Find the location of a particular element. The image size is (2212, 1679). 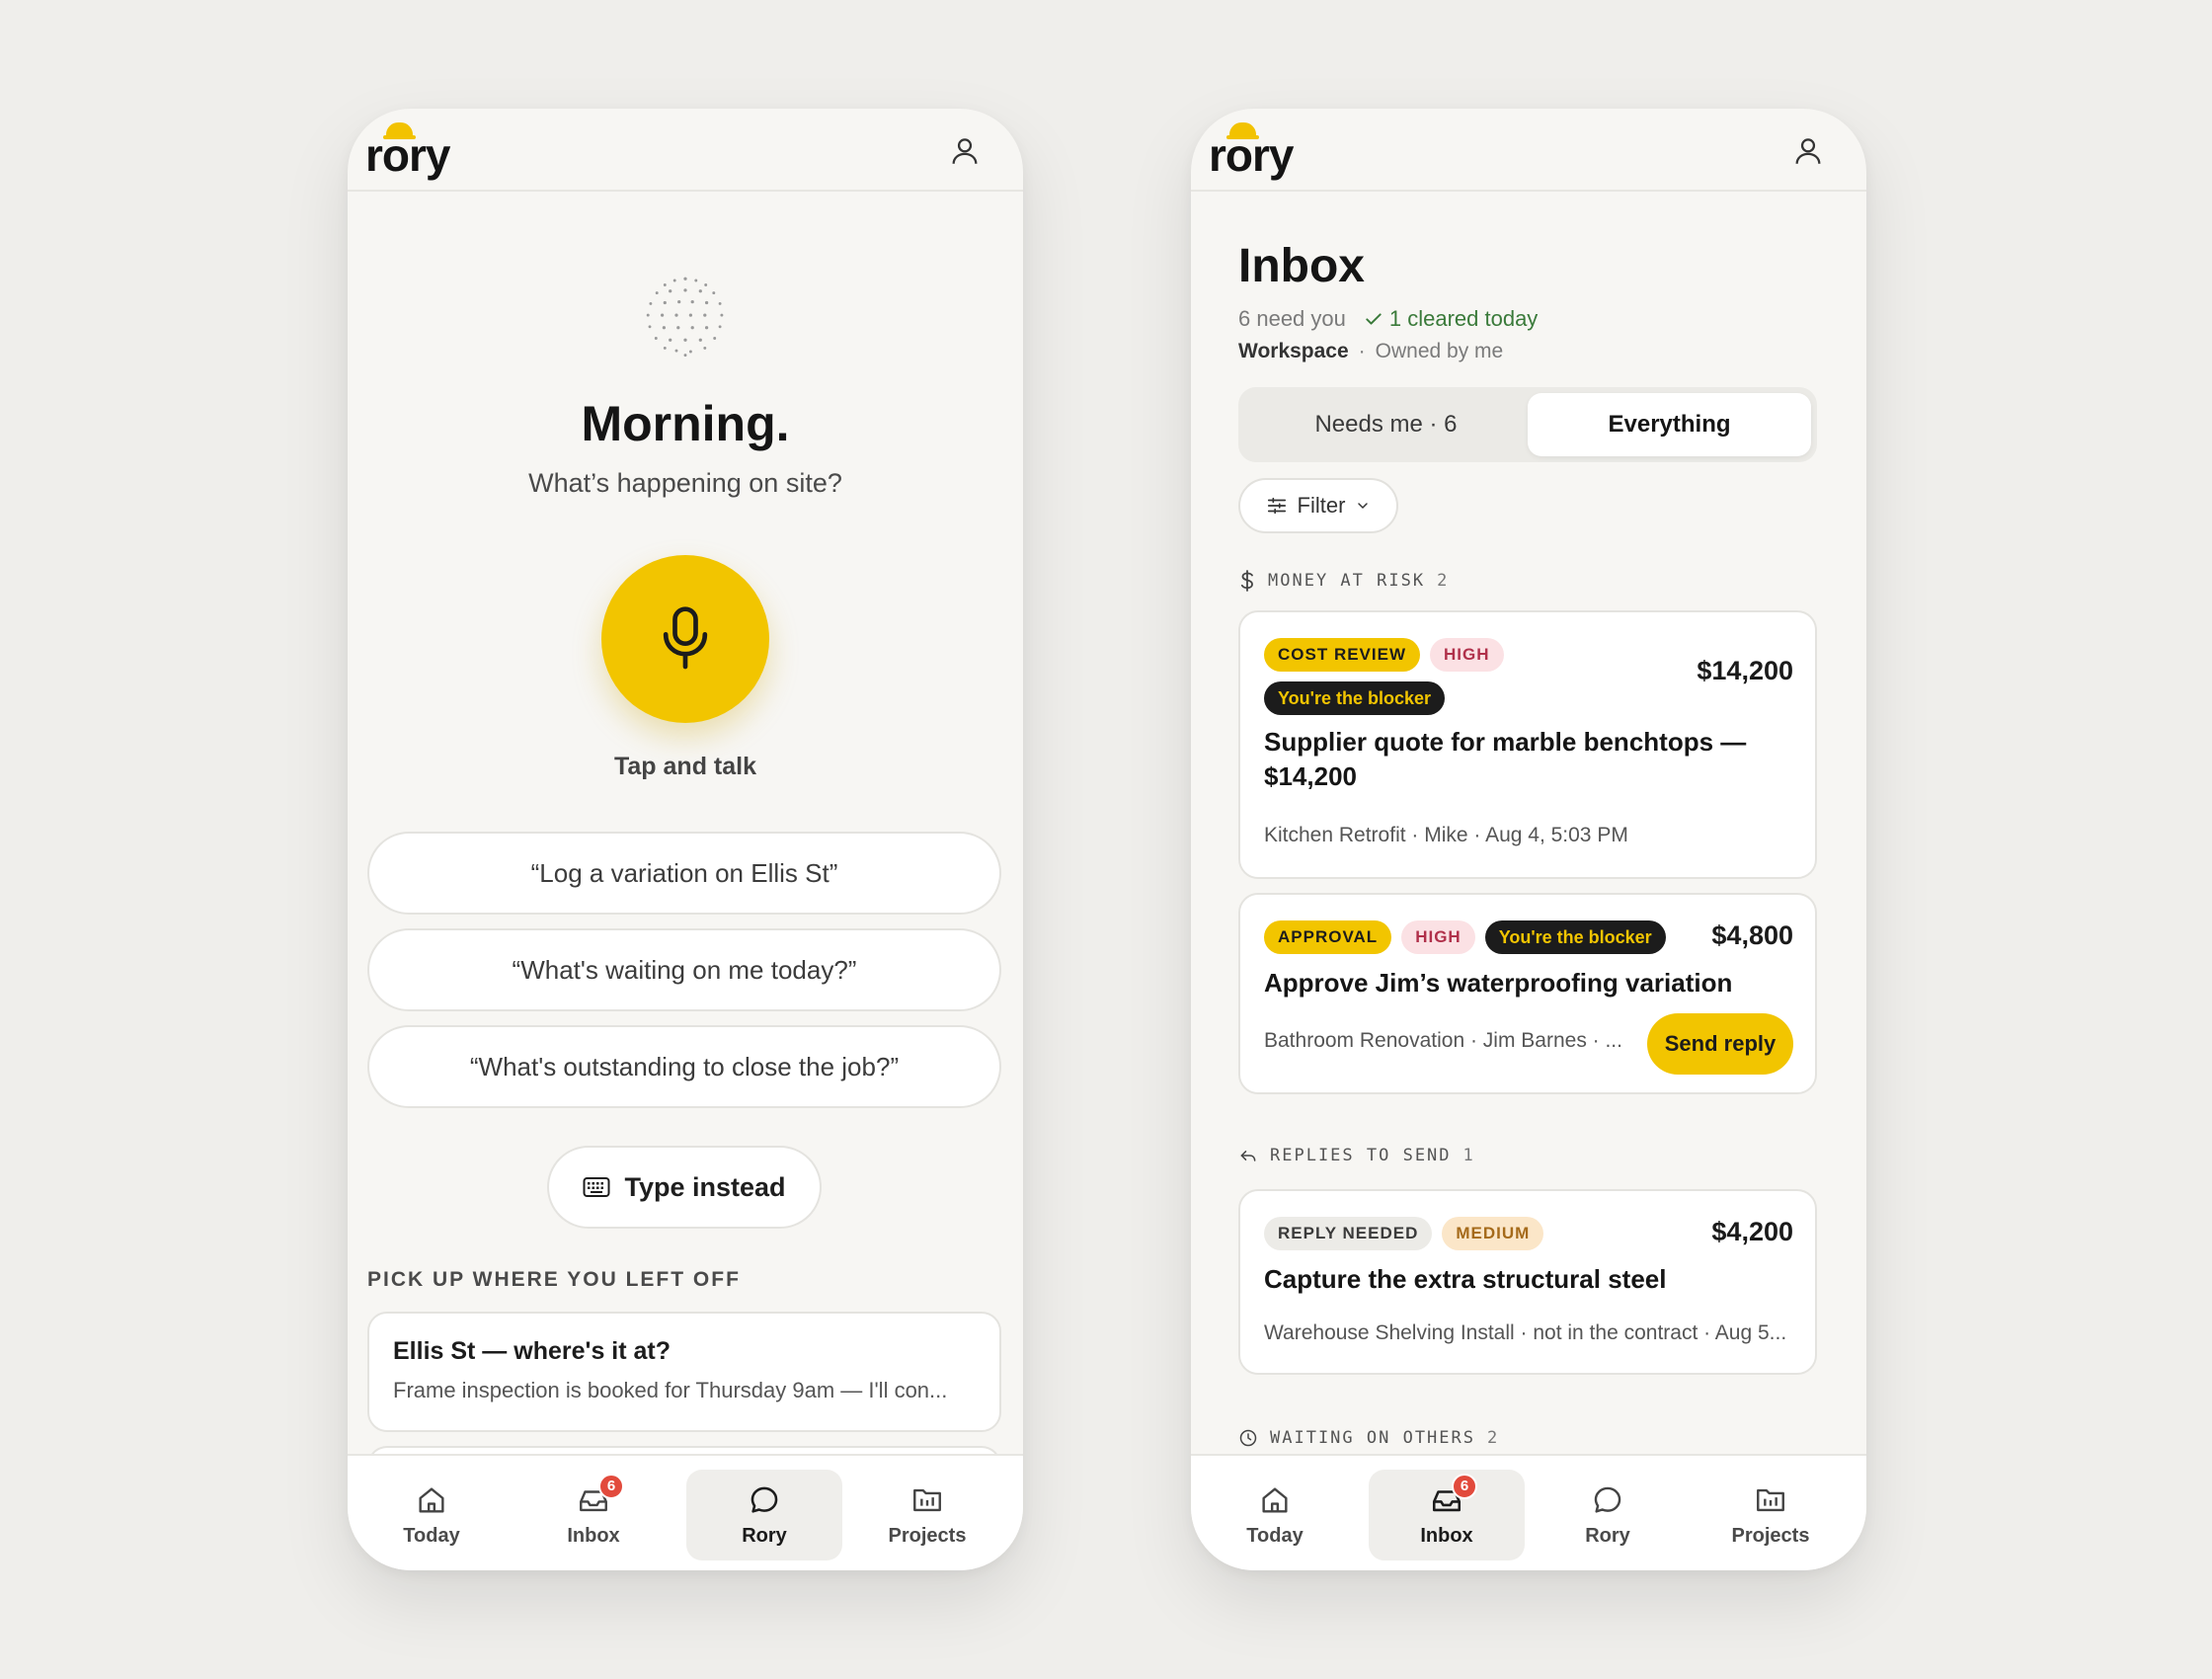

filter-button: Filter is located at coordinates (1318, 505).